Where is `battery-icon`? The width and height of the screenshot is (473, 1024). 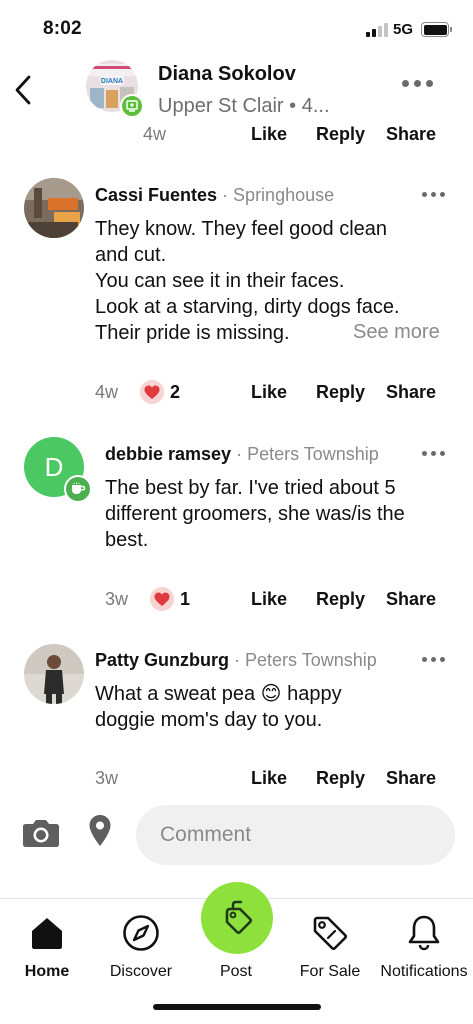
battery-icon is located at coordinates (436, 29).